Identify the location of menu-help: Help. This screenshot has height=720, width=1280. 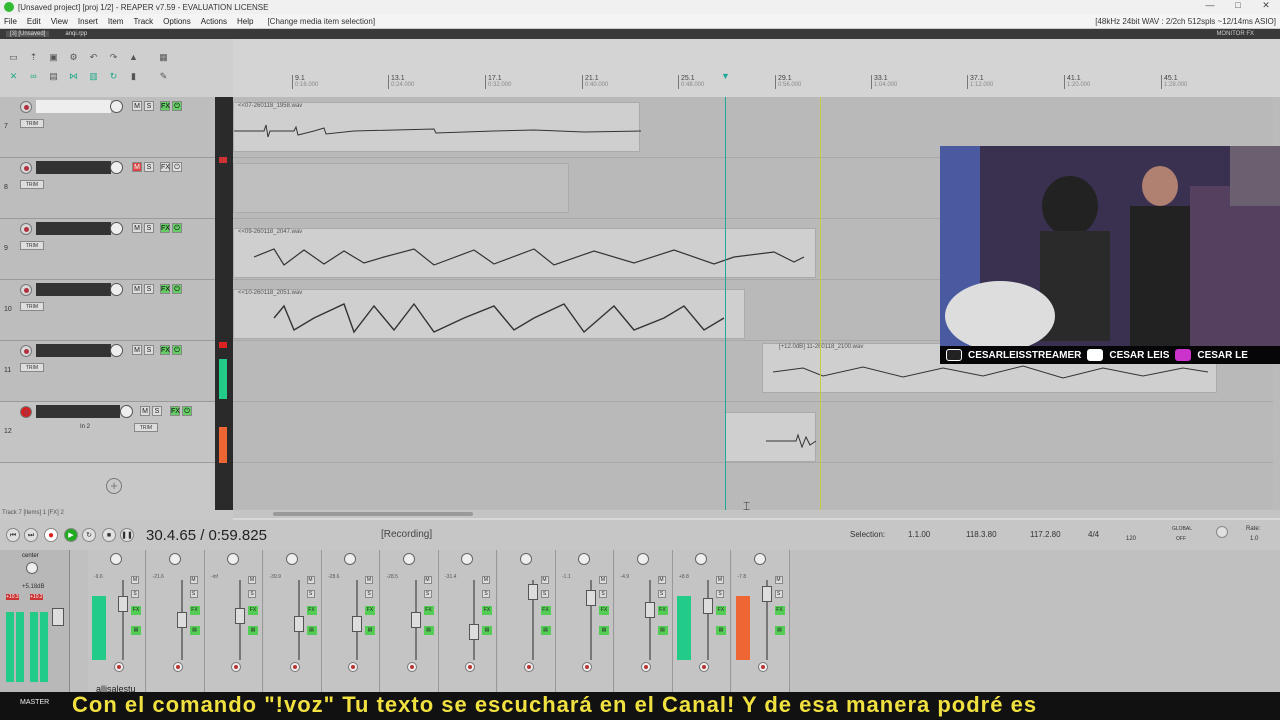
(245, 21).